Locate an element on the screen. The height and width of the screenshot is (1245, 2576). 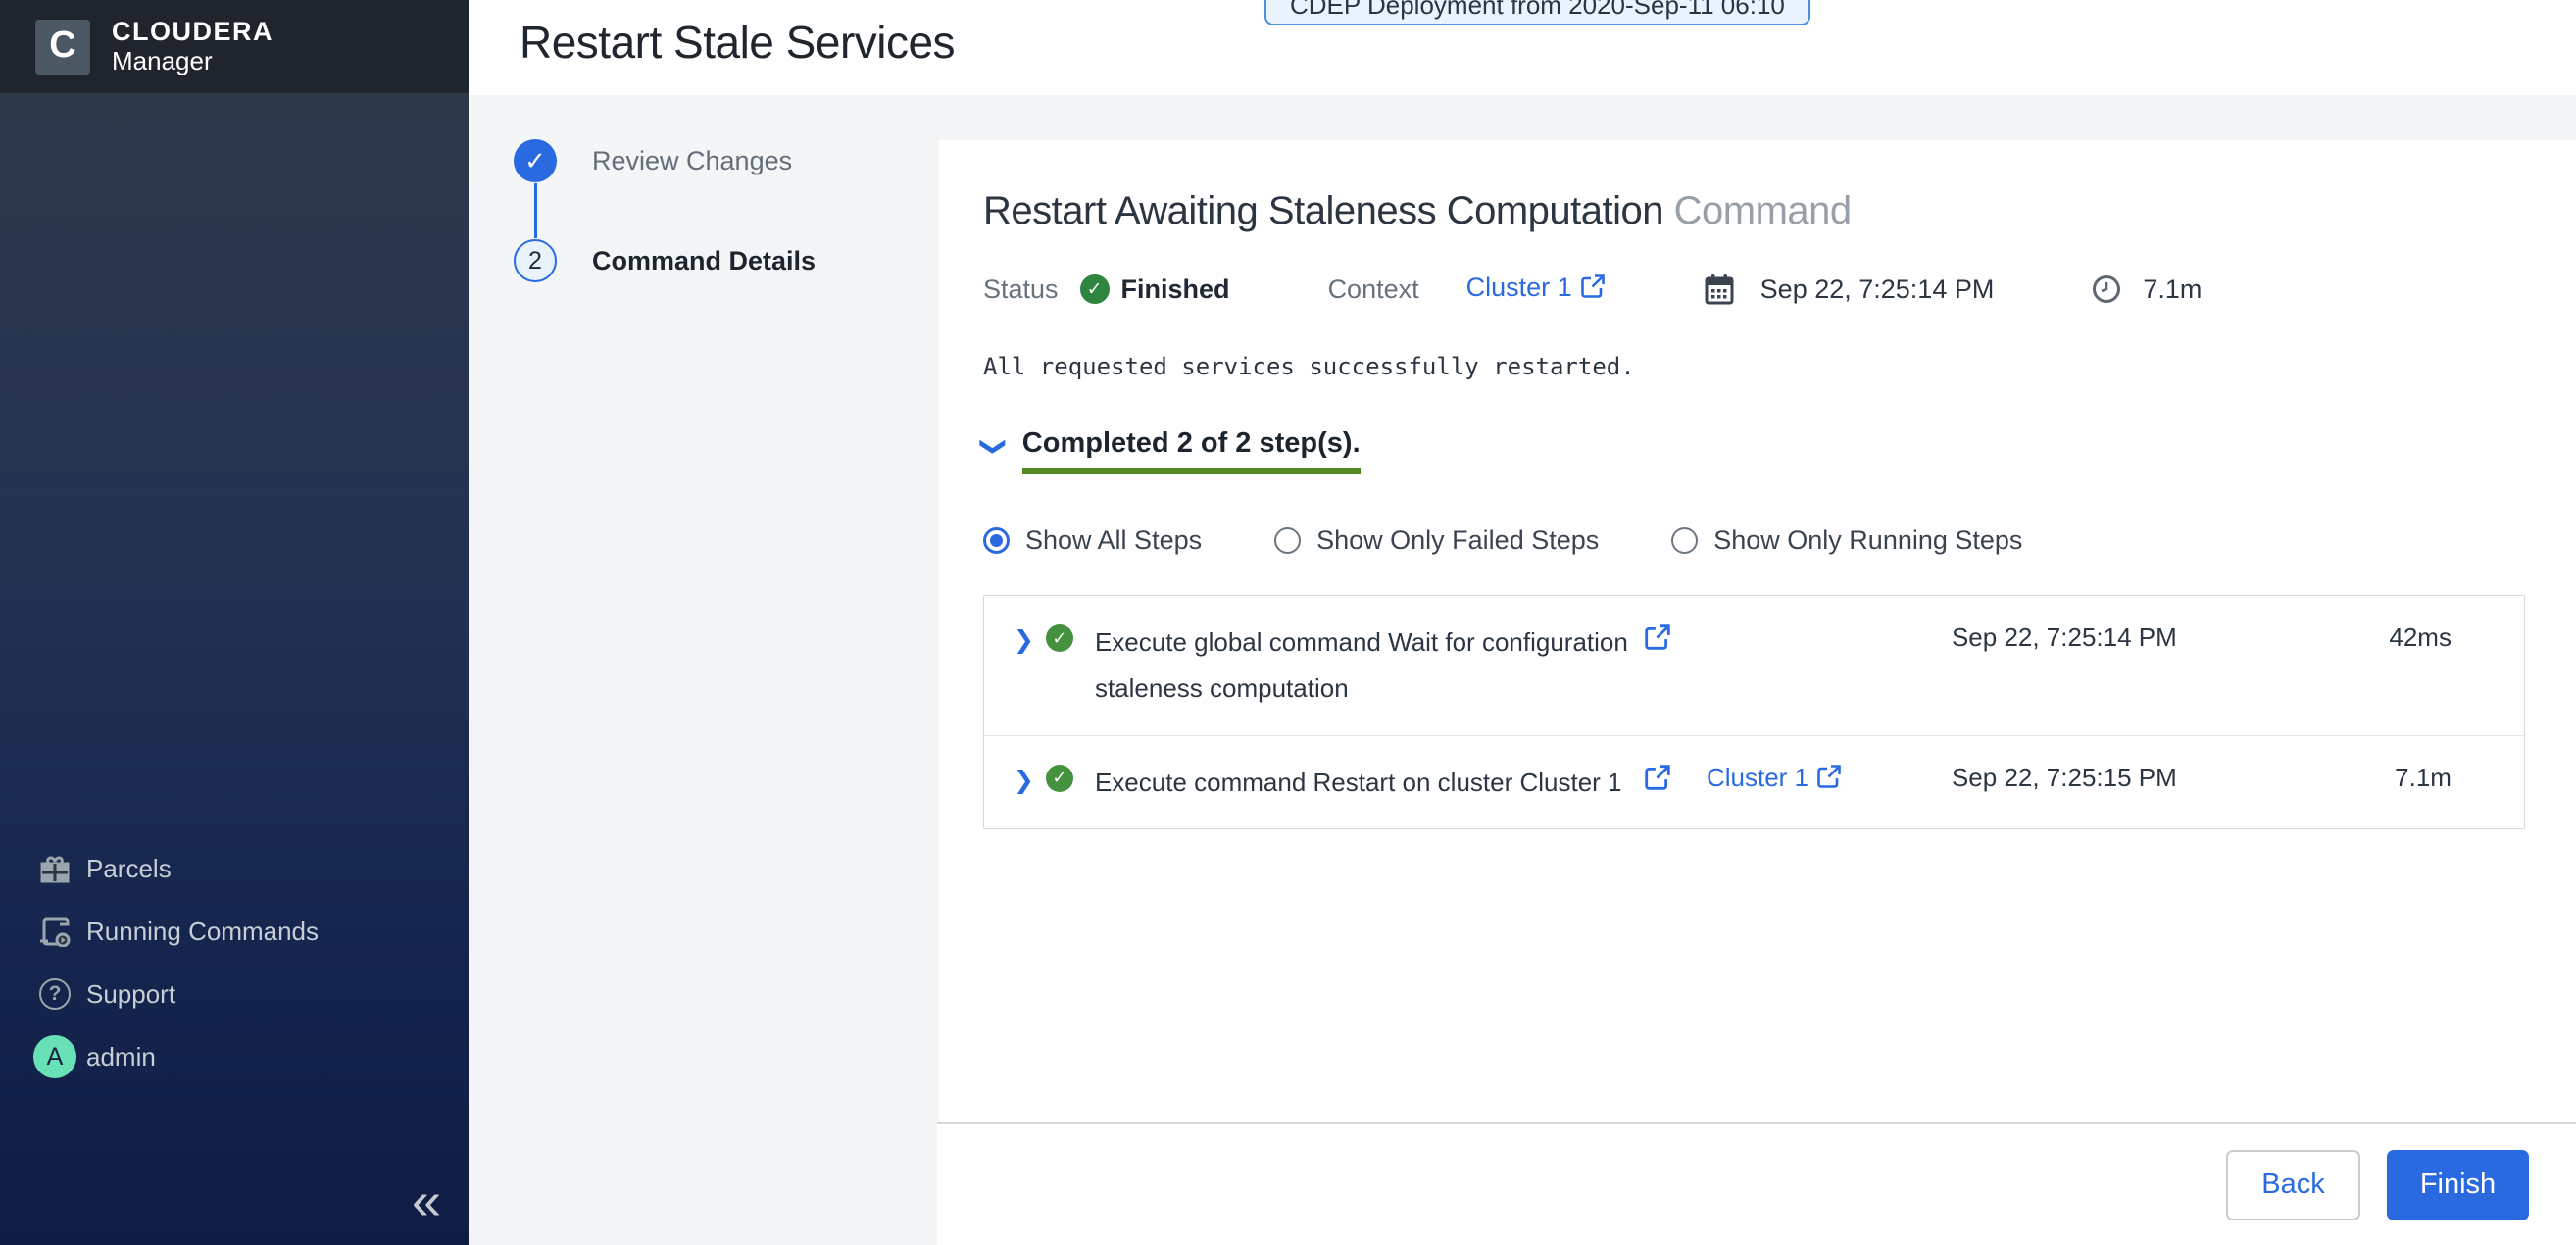
deployment-badge: CDEP Deployment from 2020-Sep-11 06:10 is located at coordinates (1537, 13).